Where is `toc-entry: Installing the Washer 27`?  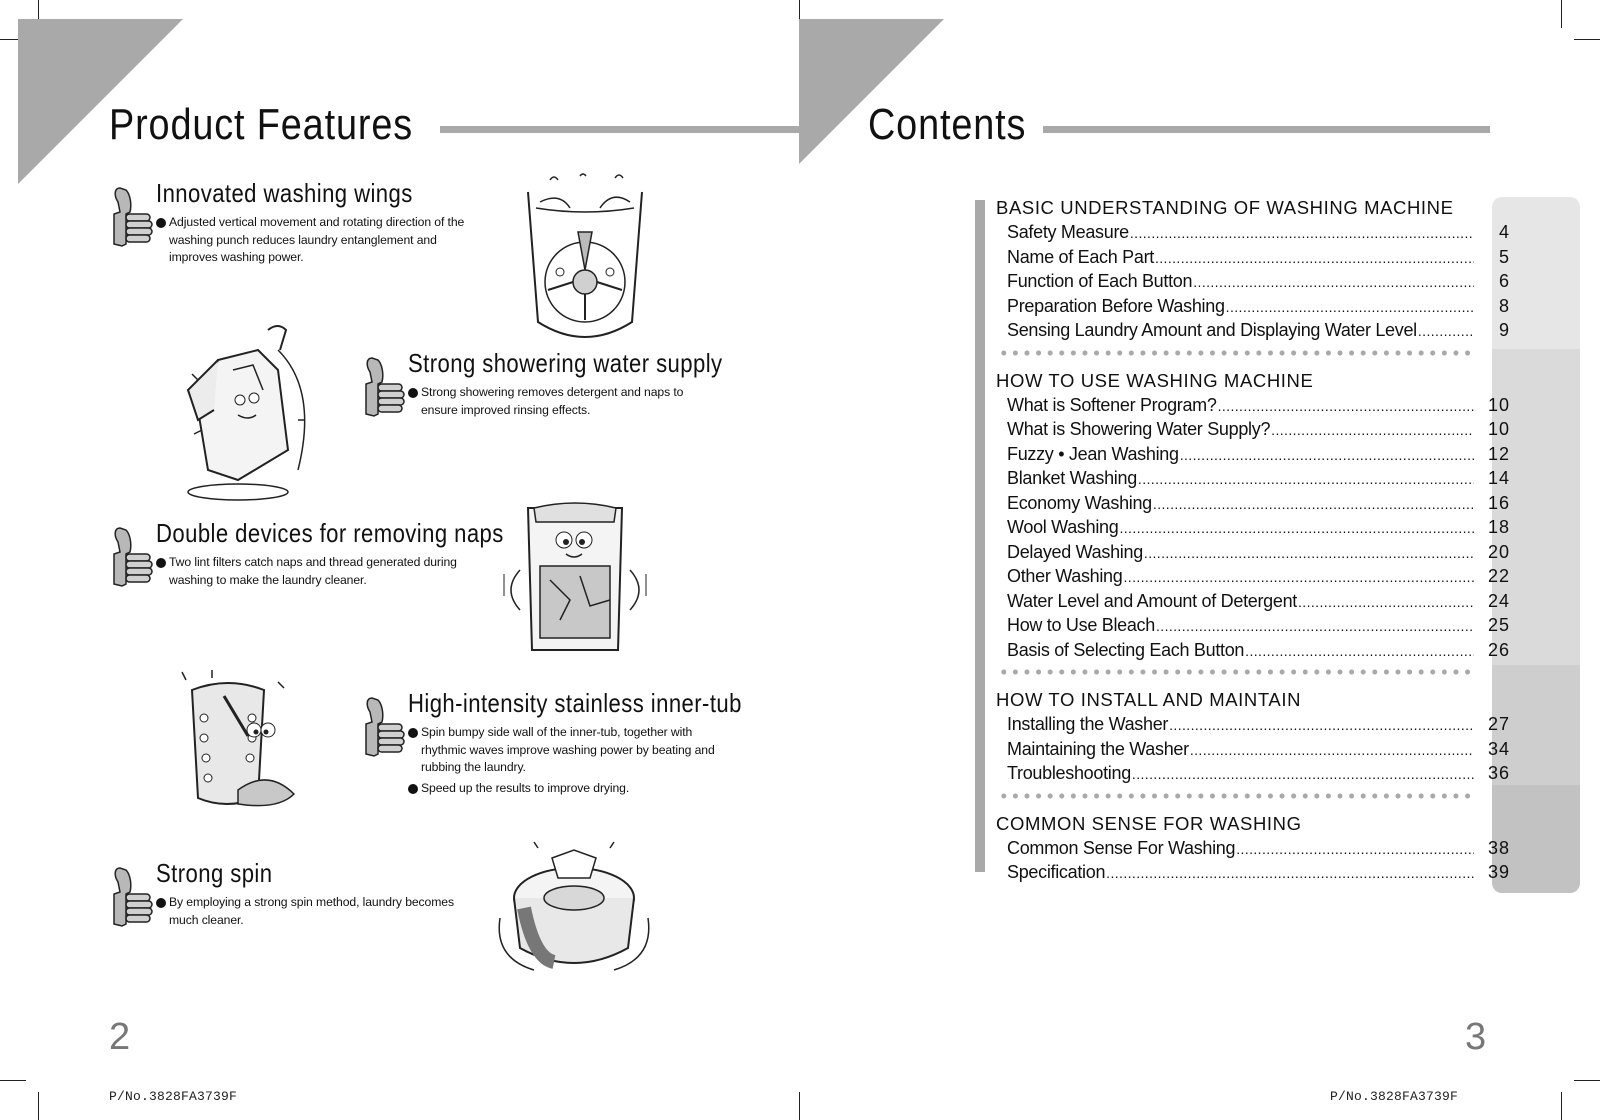
toc-entry: Installing the Washer 27 is located at coordinates (1291, 724).